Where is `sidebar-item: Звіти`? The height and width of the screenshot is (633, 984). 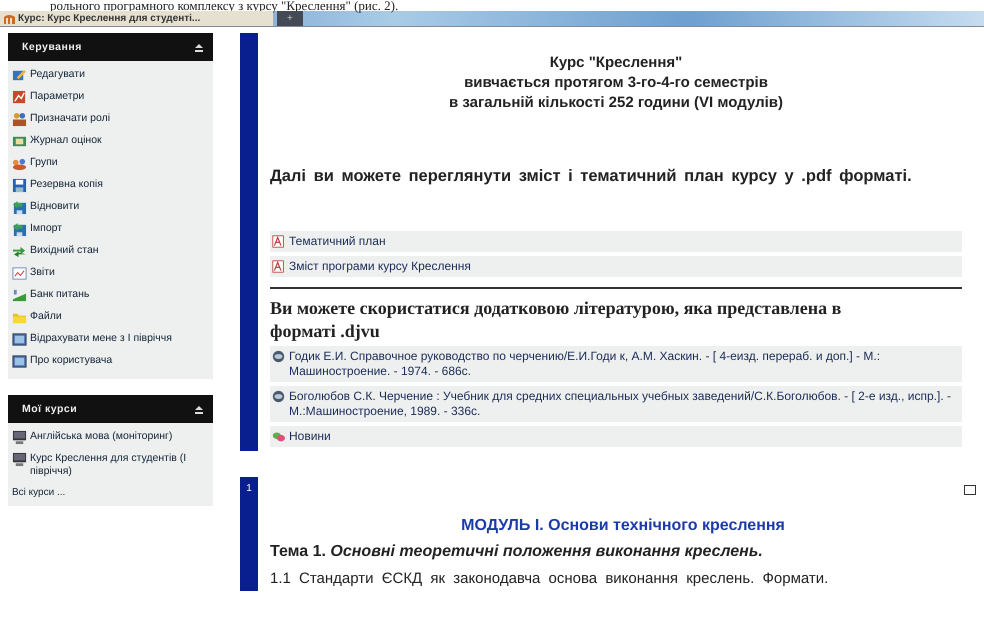 sidebar-item: Звіти is located at coordinates (42, 272).